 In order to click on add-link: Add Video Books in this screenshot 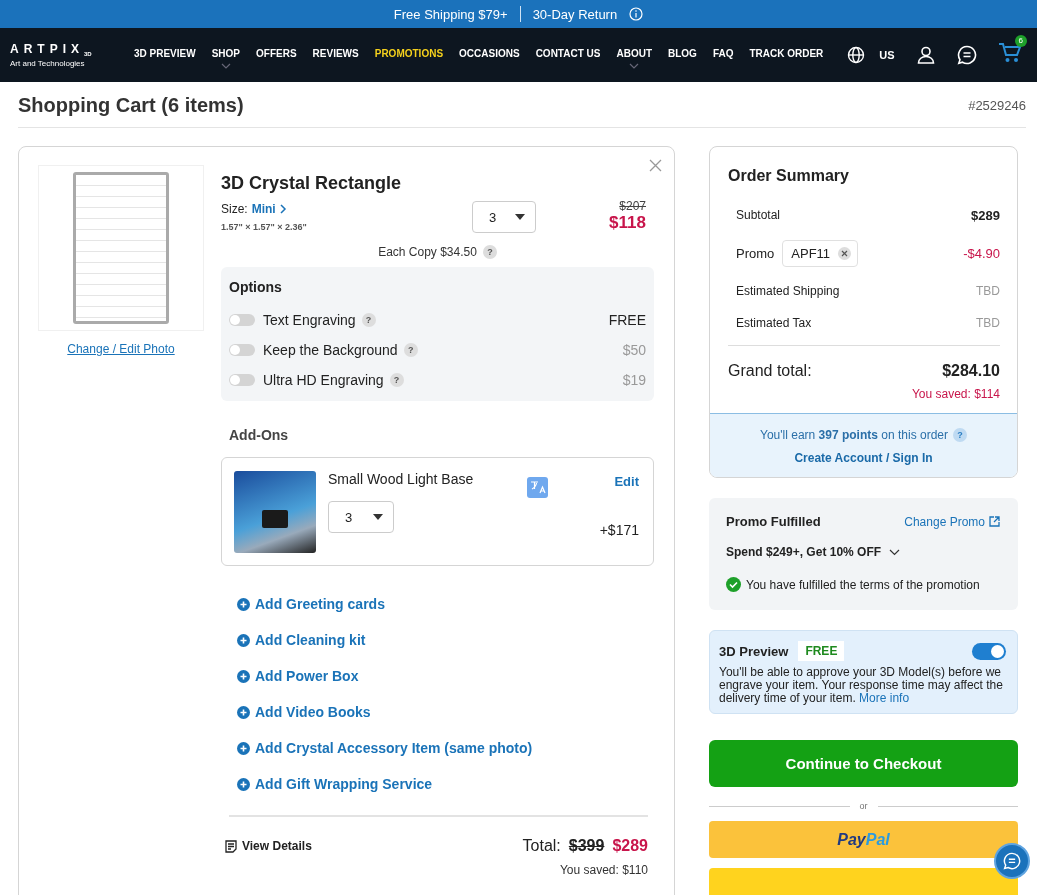, I will do `click(445, 712)`.